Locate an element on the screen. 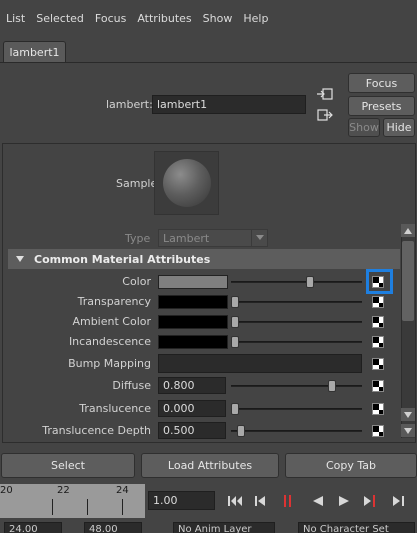 The height and width of the screenshot is (533, 417). go-to-start-icon is located at coordinates (235, 501).